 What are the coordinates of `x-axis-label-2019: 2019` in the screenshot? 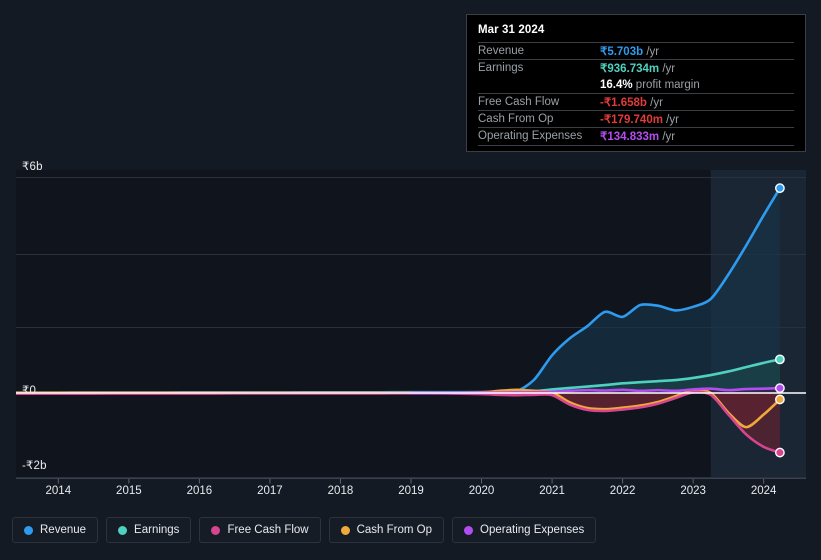 It's located at (411, 491).